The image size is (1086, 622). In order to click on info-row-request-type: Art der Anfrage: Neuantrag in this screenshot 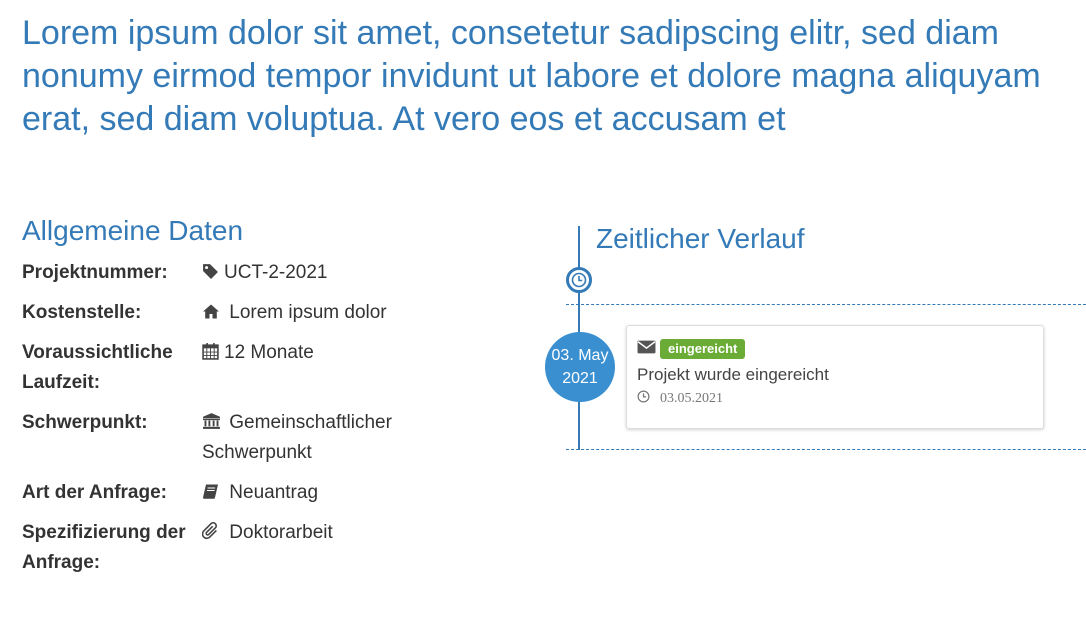, I will do `click(282, 493)`.